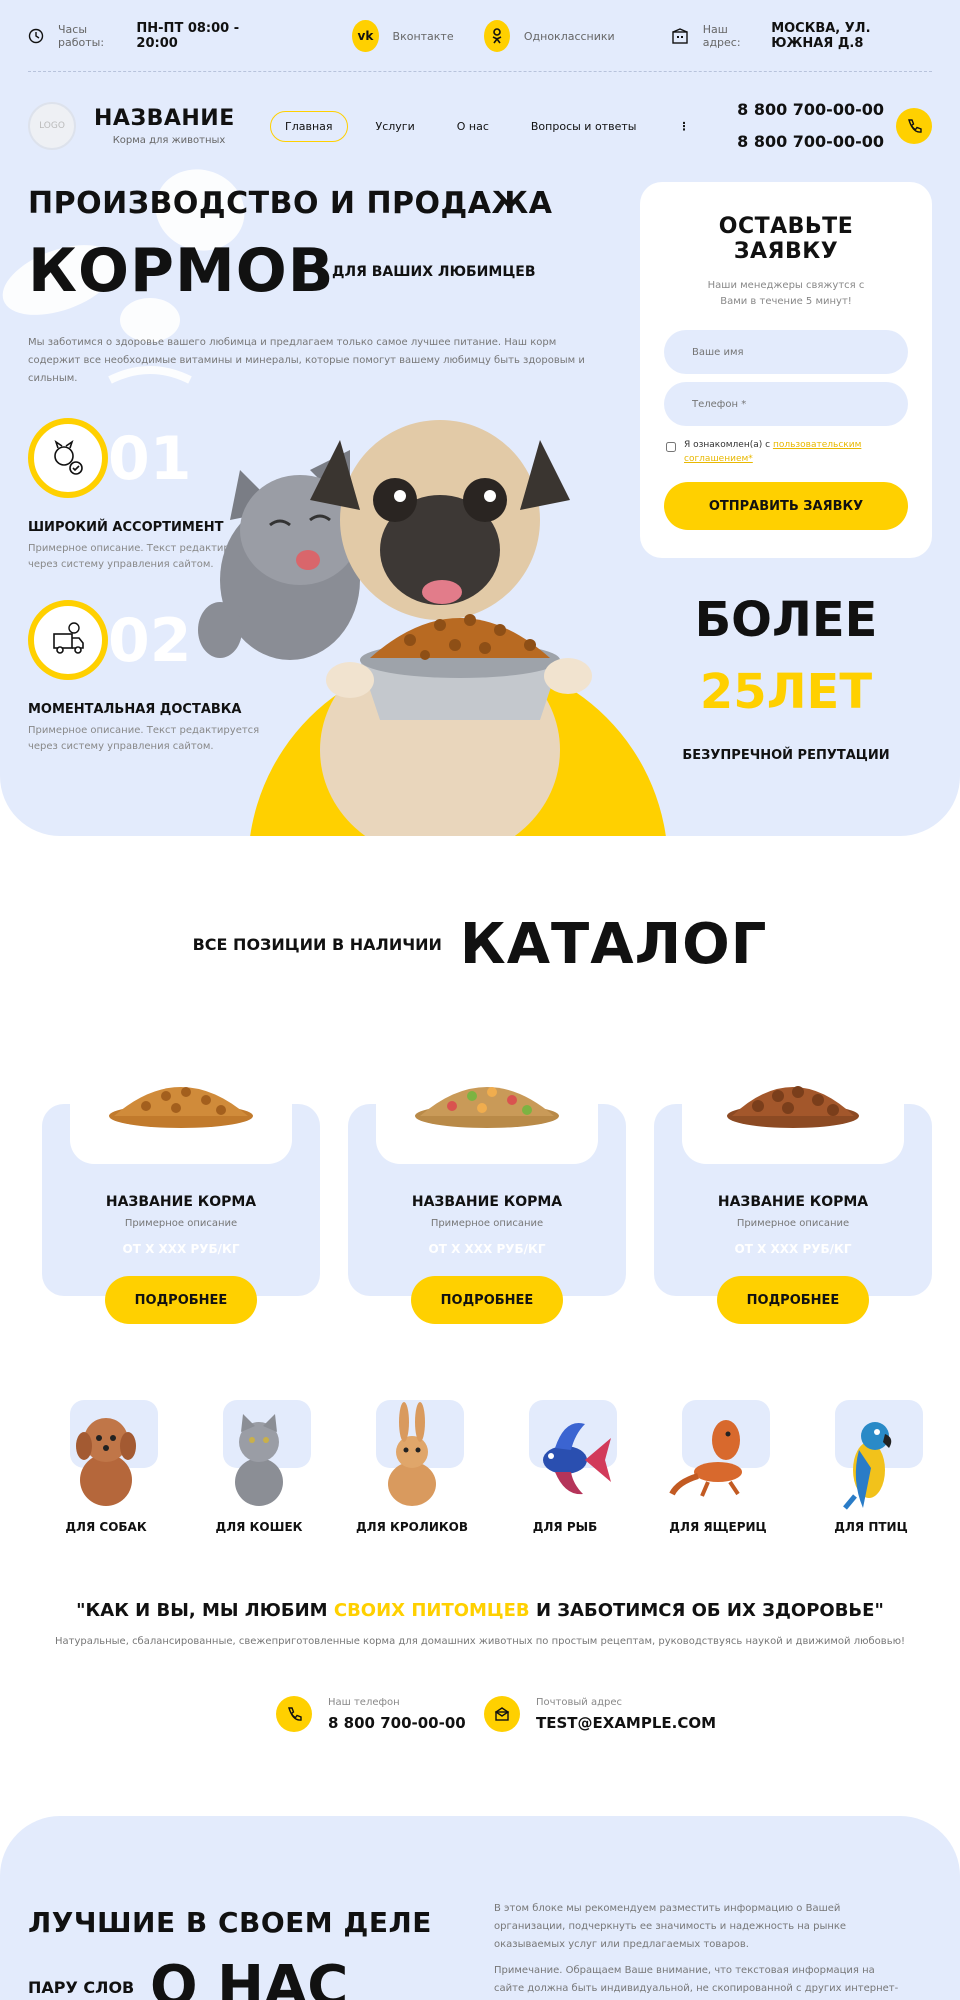 The height and width of the screenshot is (2000, 960). Describe the element at coordinates (412, 1527) in the screenshot. I see `category-label: ДЛЯ КРОЛИКОВ` at that location.